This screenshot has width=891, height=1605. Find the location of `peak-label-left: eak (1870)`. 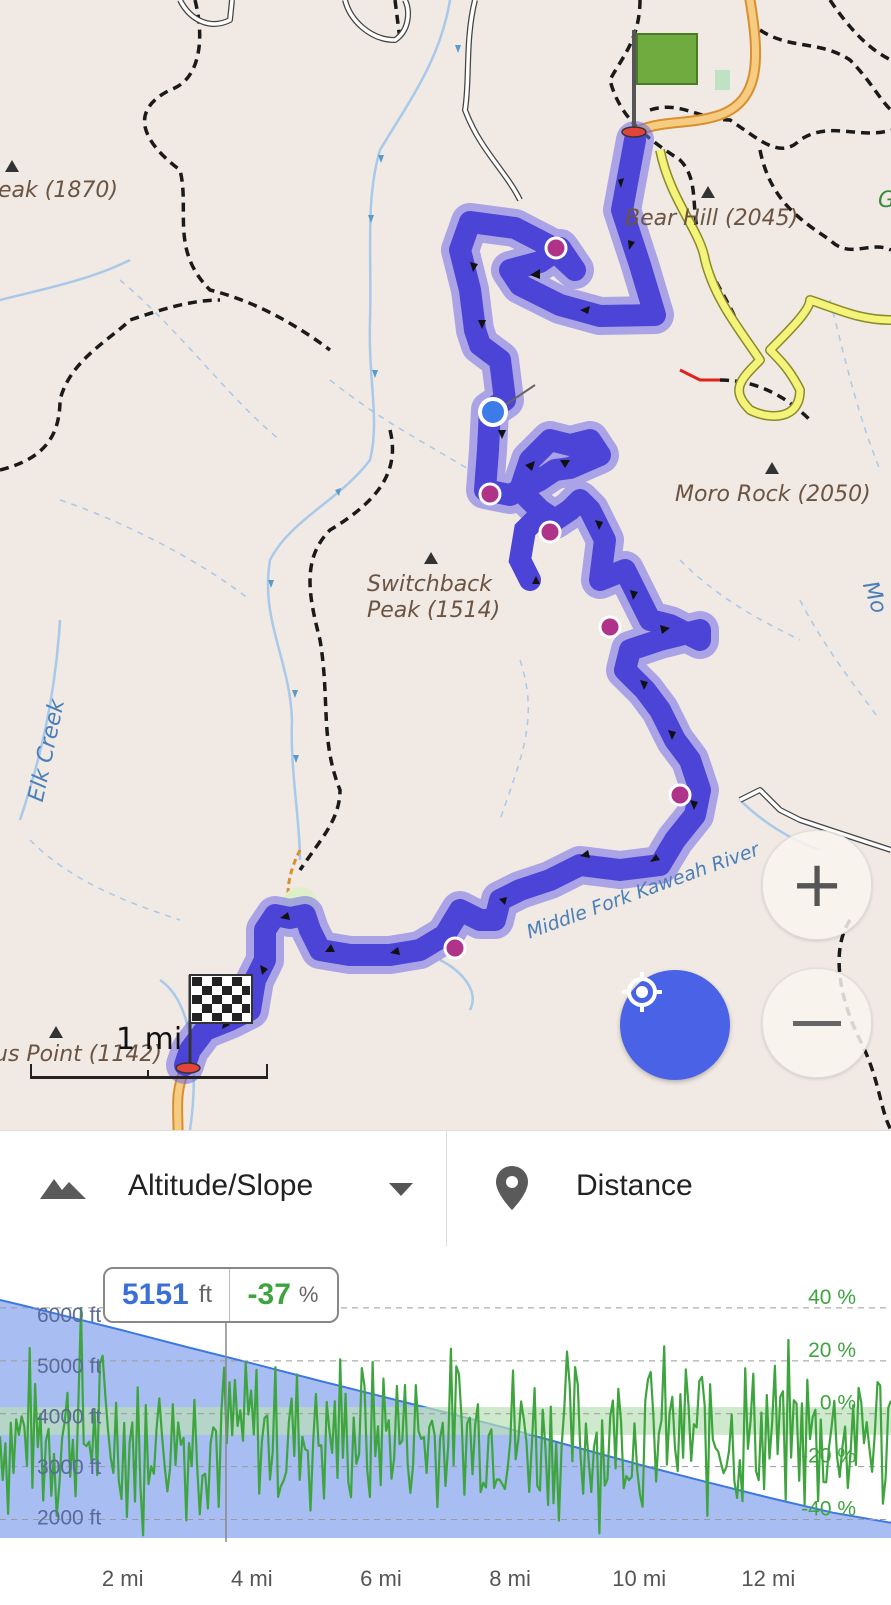

peak-label-left: eak (1870) is located at coordinates (59, 190).